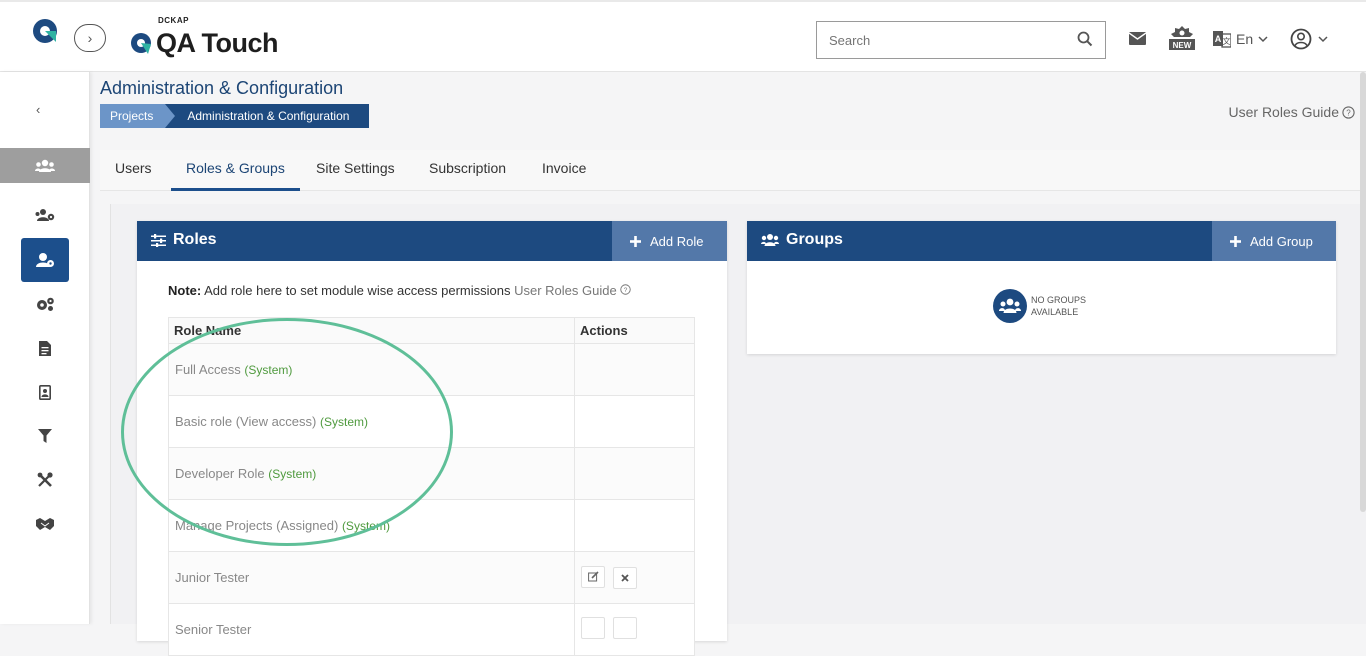  What do you see at coordinates (371, 577) in the screenshot?
I see `role-name-cell: Junior Tester` at bounding box center [371, 577].